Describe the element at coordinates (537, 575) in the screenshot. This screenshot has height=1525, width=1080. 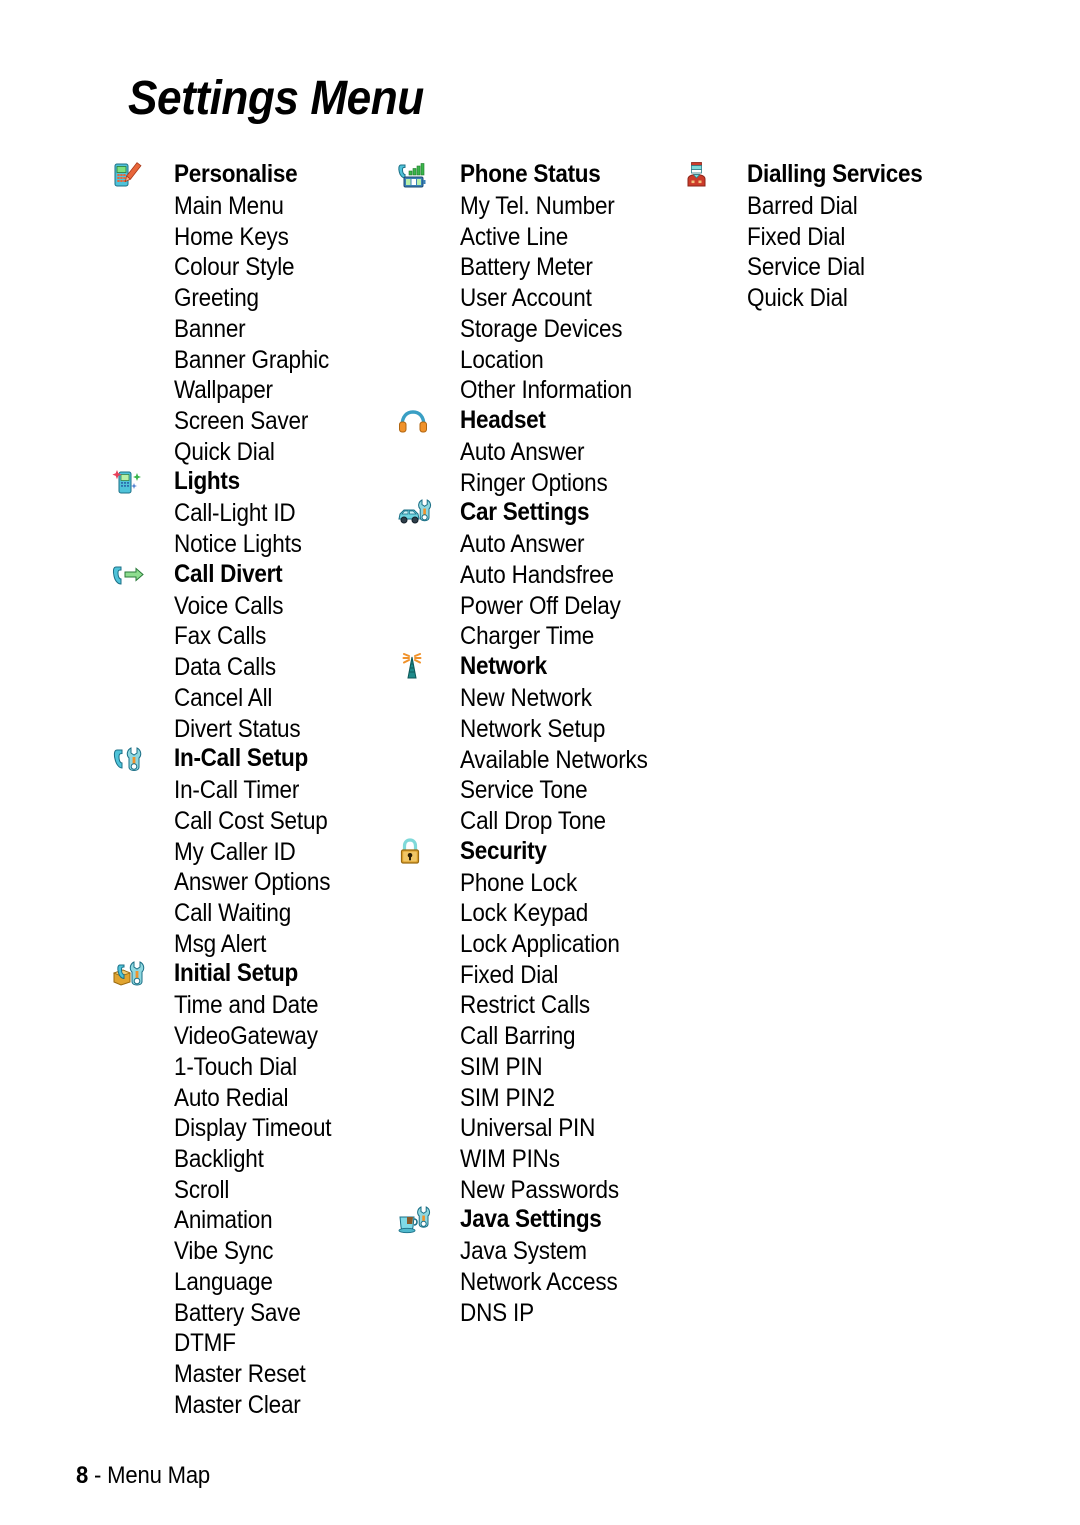
I see `menu-item: Auto Handsfree` at that location.